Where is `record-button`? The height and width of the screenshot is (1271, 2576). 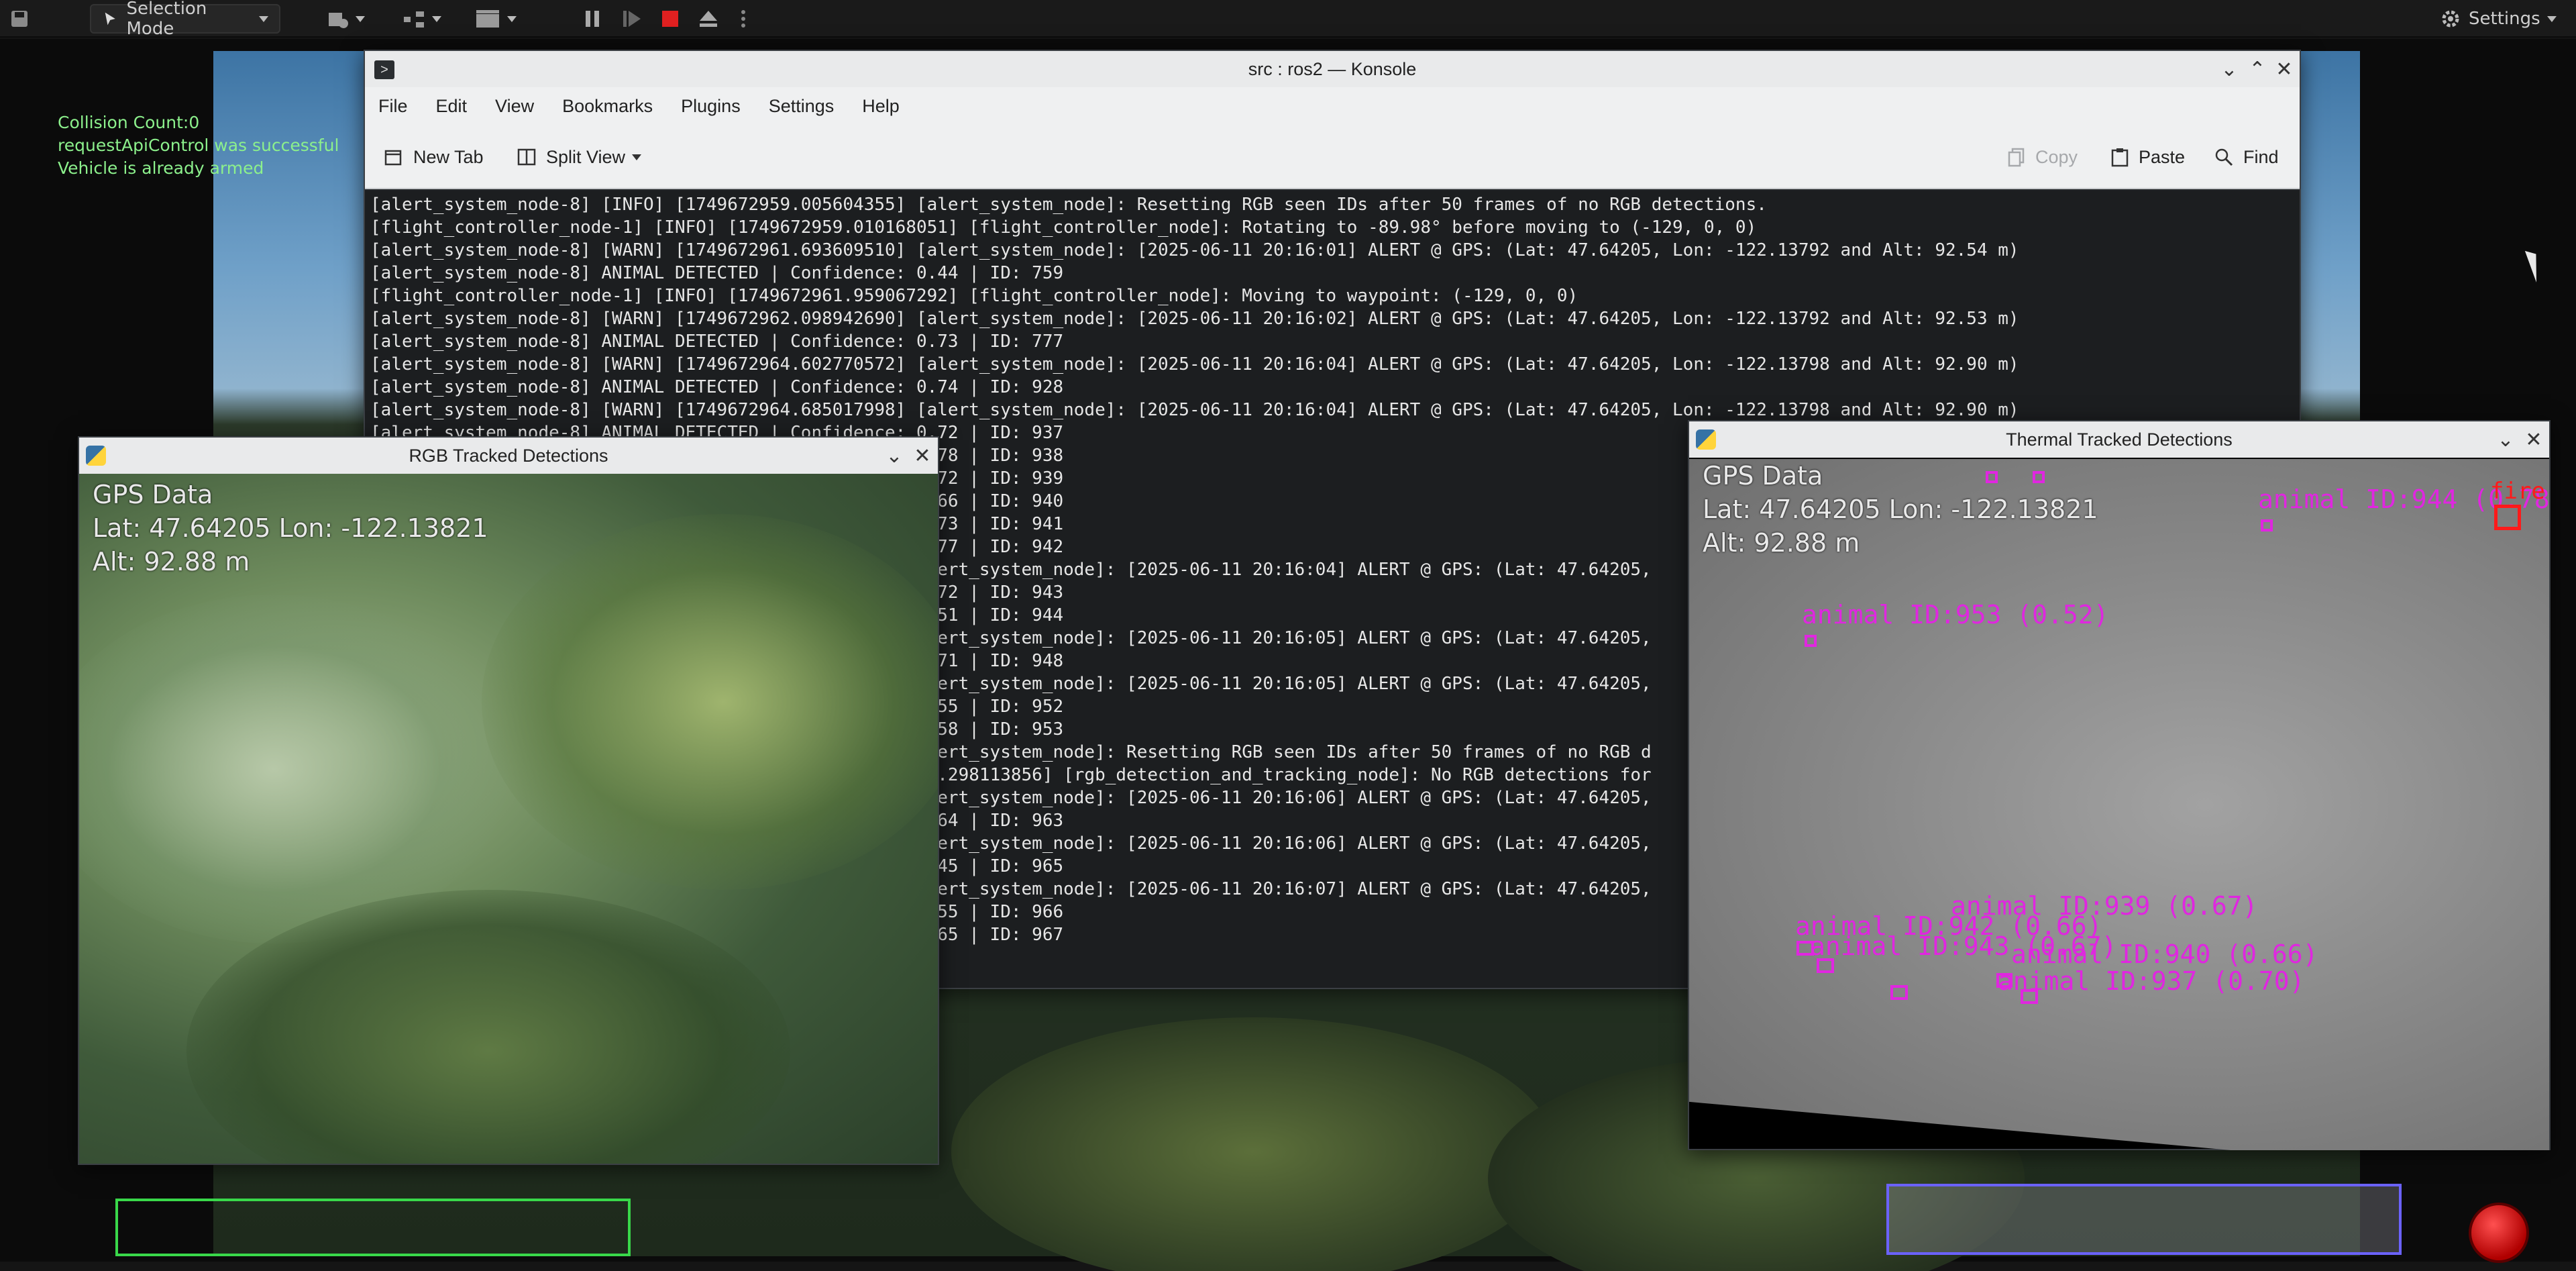
record-button is located at coordinates (2499, 1233).